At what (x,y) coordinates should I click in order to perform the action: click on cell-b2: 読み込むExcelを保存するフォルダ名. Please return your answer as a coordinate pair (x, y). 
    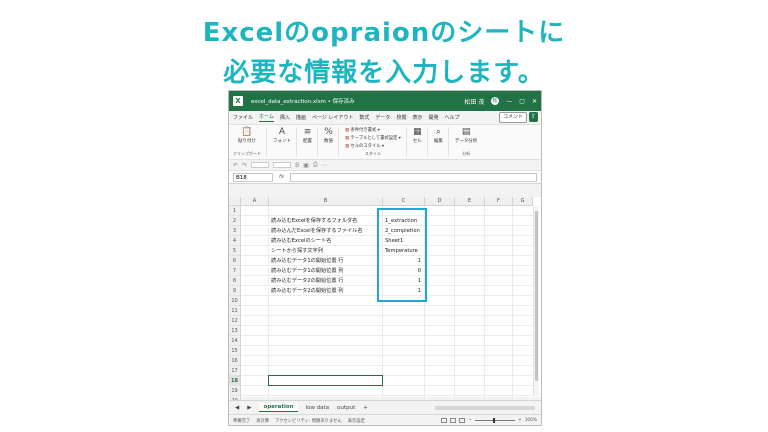
    Looking at the image, I should click on (314, 221).